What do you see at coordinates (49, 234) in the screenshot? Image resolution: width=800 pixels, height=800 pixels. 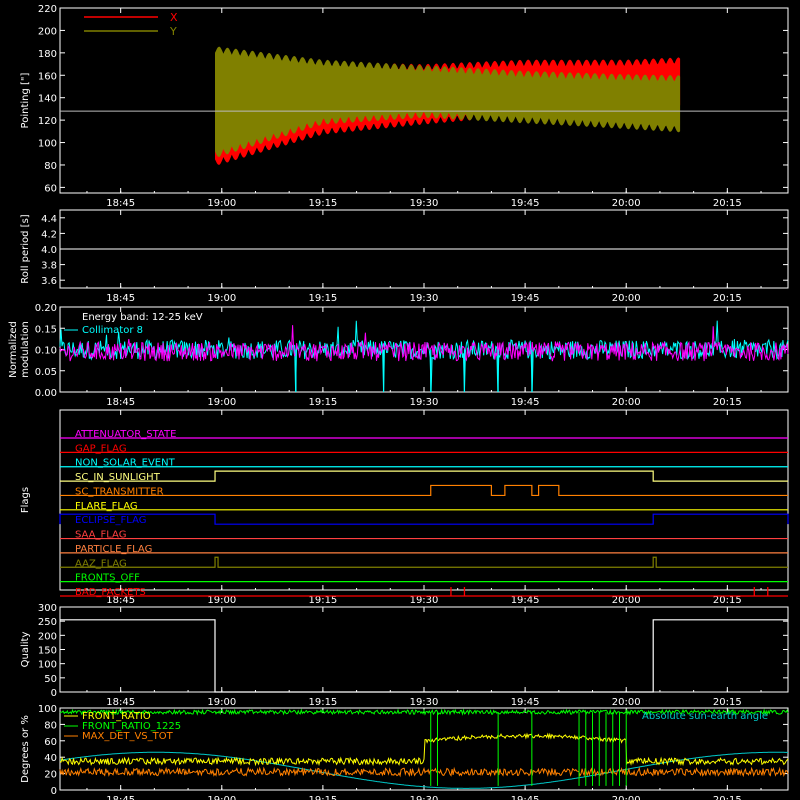 I see `y-tick-label: 4.2` at bounding box center [49, 234].